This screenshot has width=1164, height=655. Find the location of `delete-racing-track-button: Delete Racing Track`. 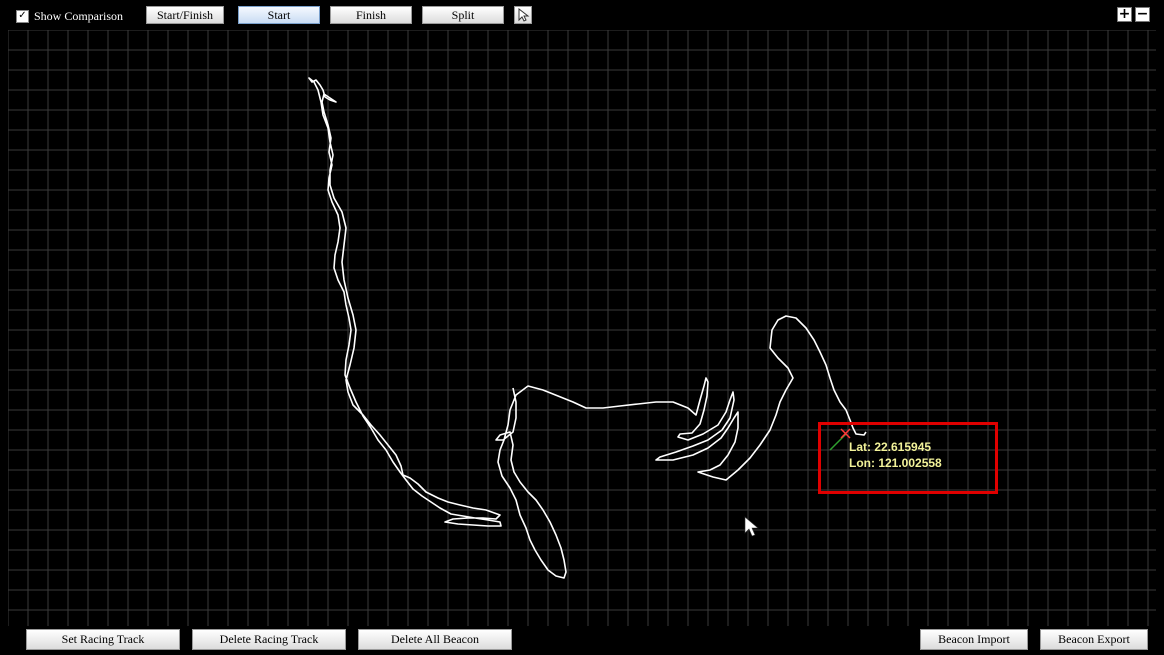

delete-racing-track-button: Delete Racing Track is located at coordinates (269, 639).